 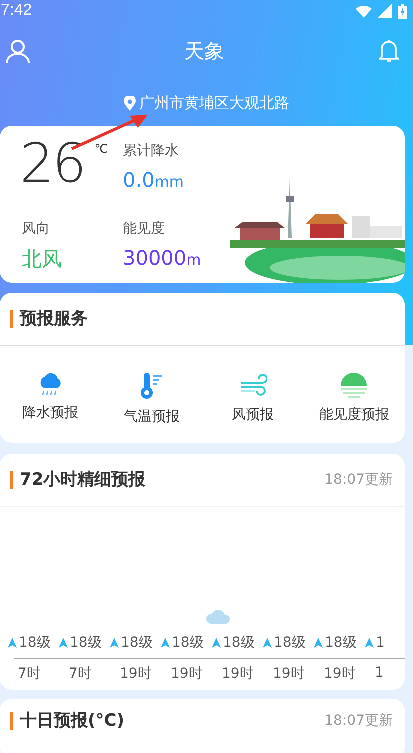 I want to click on service-button: 能见度预报, so click(x=354, y=399).